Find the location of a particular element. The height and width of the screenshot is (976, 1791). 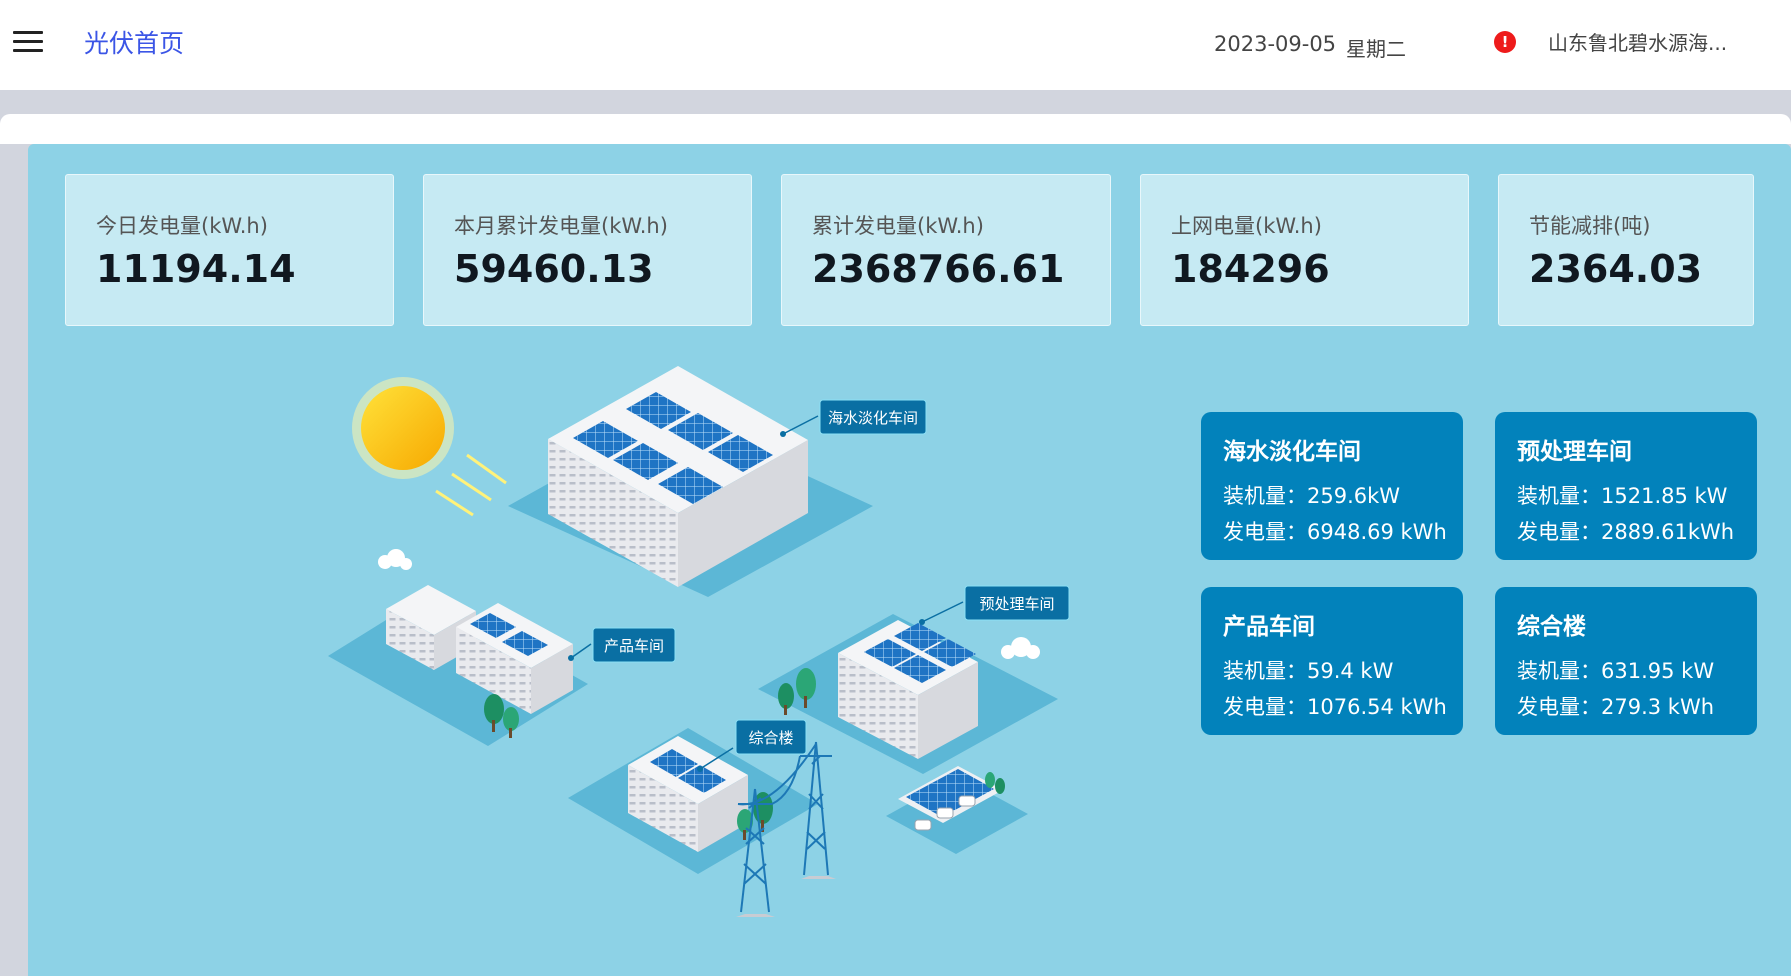

stat-card-grid-power: 上网电量(kW.h) 184296 is located at coordinates (1304, 250).